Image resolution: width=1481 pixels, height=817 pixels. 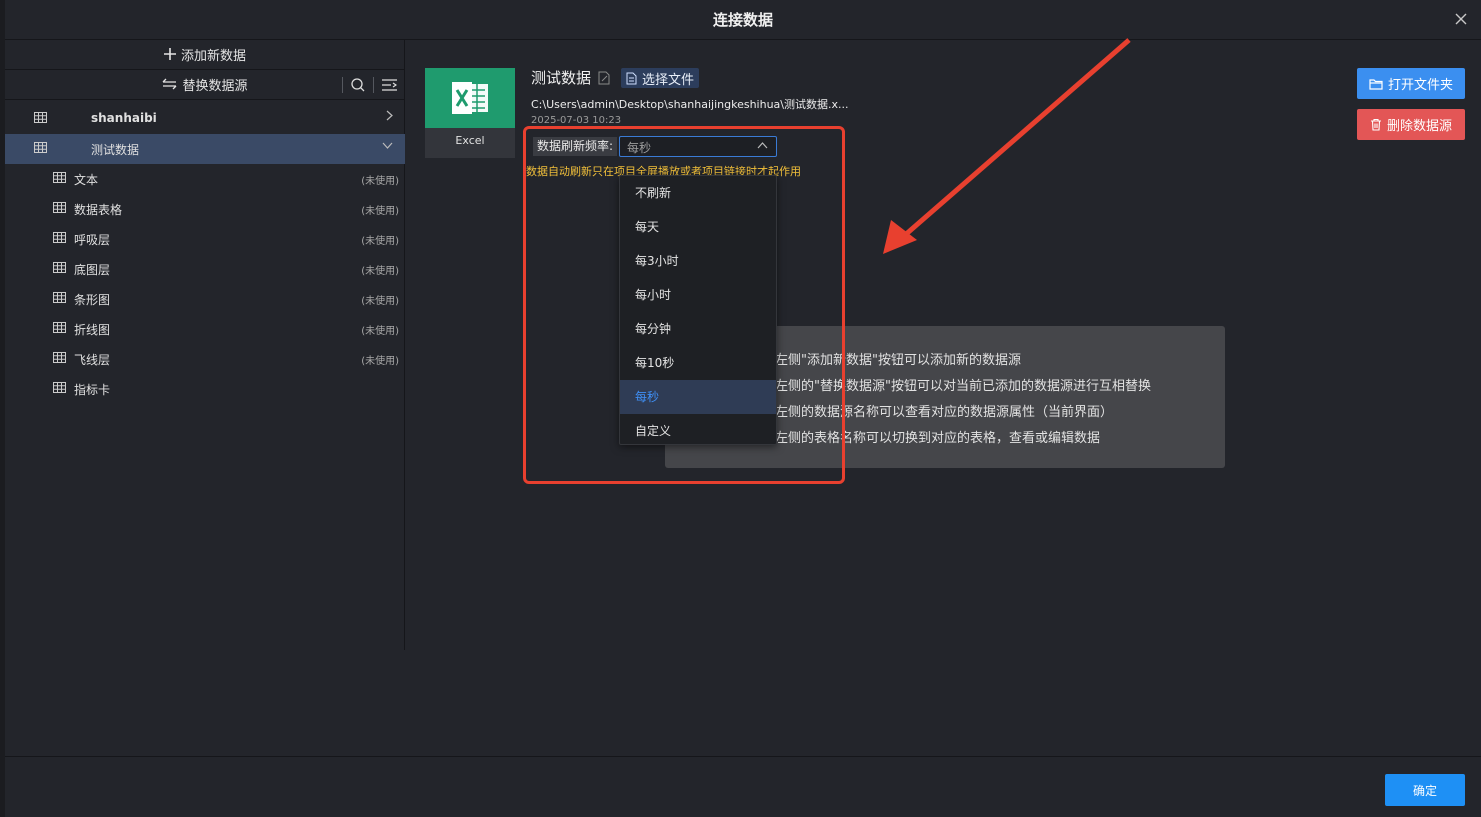 I want to click on add-new-data-label: 添加新数据, so click(x=213, y=56).